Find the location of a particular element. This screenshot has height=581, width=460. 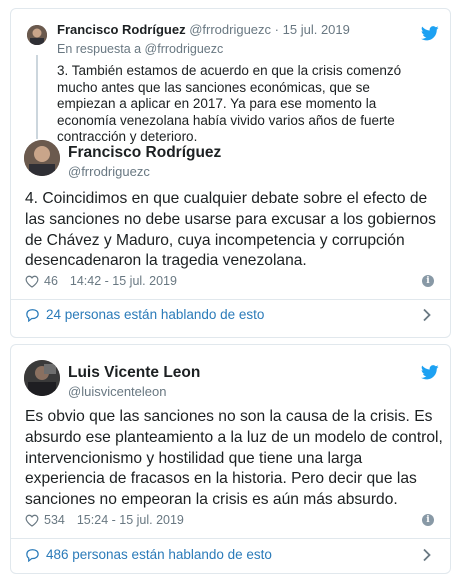

conversation-link: 24 personas están hablando de esto is located at coordinates (144, 314).